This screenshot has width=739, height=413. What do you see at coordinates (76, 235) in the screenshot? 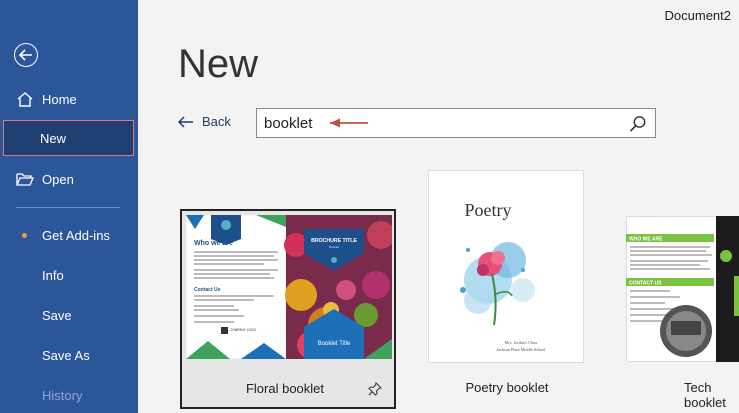
I see `sidebar-item-label: Get Add-ins` at bounding box center [76, 235].